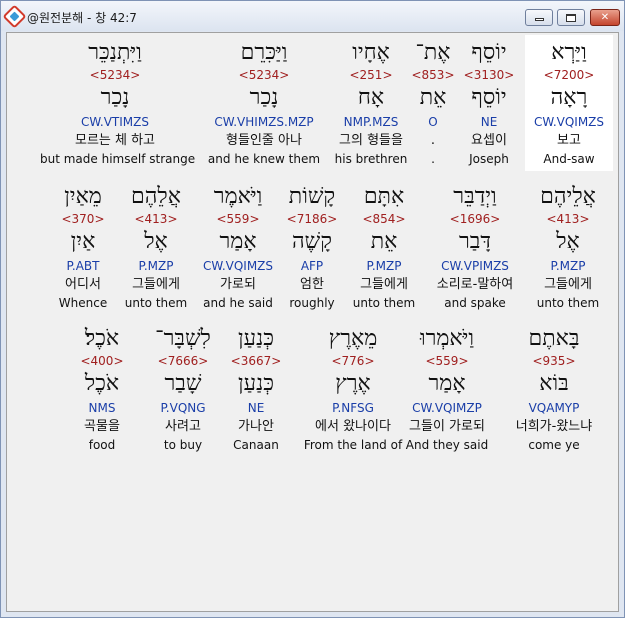 The width and height of the screenshot is (625, 618). Describe the element at coordinates (489, 75) in the screenshot. I see `strong-number: <3130>` at that location.